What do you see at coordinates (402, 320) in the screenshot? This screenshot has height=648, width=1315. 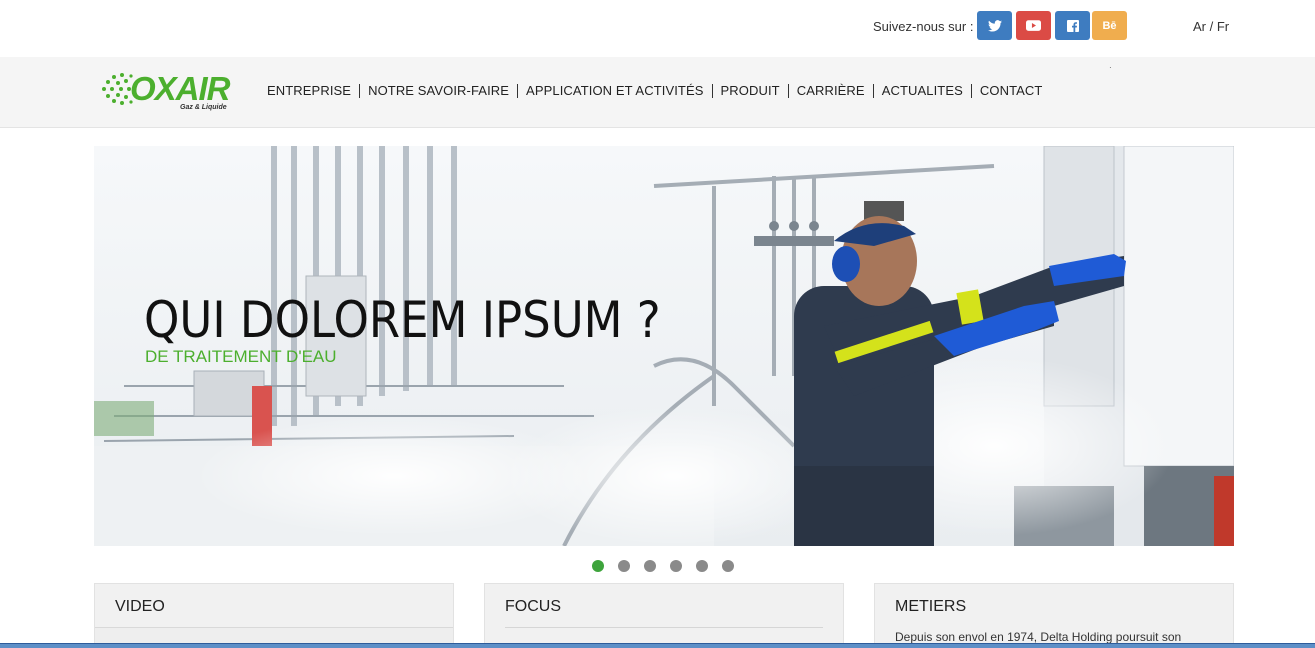 I see `slide-title: QUI DOLOREM IPSUM ?` at bounding box center [402, 320].